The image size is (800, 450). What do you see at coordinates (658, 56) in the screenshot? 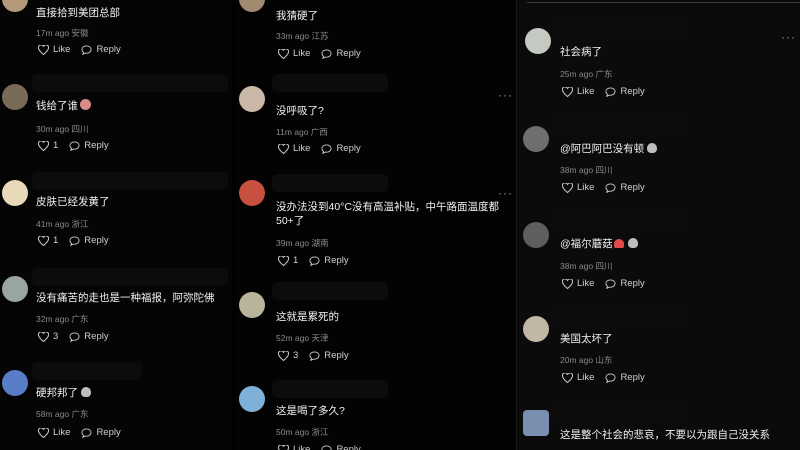
I see `comment-item: ··· 社会病了 25m ago 广东 Like Reply` at bounding box center [658, 56].